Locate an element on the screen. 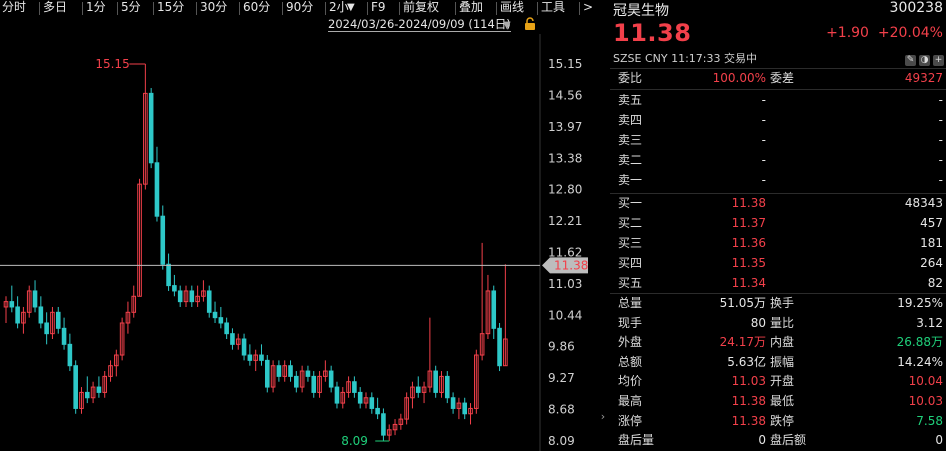 Image resolution: width=946 pixels, height=451 pixels. bid-row: 买五 11.34 82 is located at coordinates (778, 283).